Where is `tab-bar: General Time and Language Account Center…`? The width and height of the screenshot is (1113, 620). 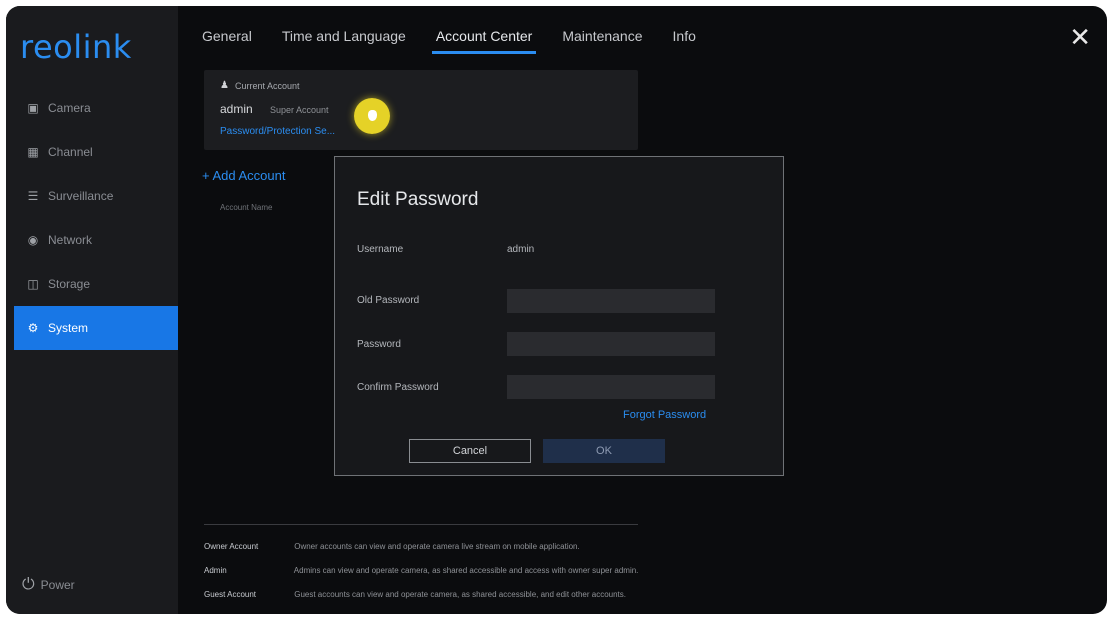 tab-bar: General Time and Language Account Center… is located at coordinates (458, 40).